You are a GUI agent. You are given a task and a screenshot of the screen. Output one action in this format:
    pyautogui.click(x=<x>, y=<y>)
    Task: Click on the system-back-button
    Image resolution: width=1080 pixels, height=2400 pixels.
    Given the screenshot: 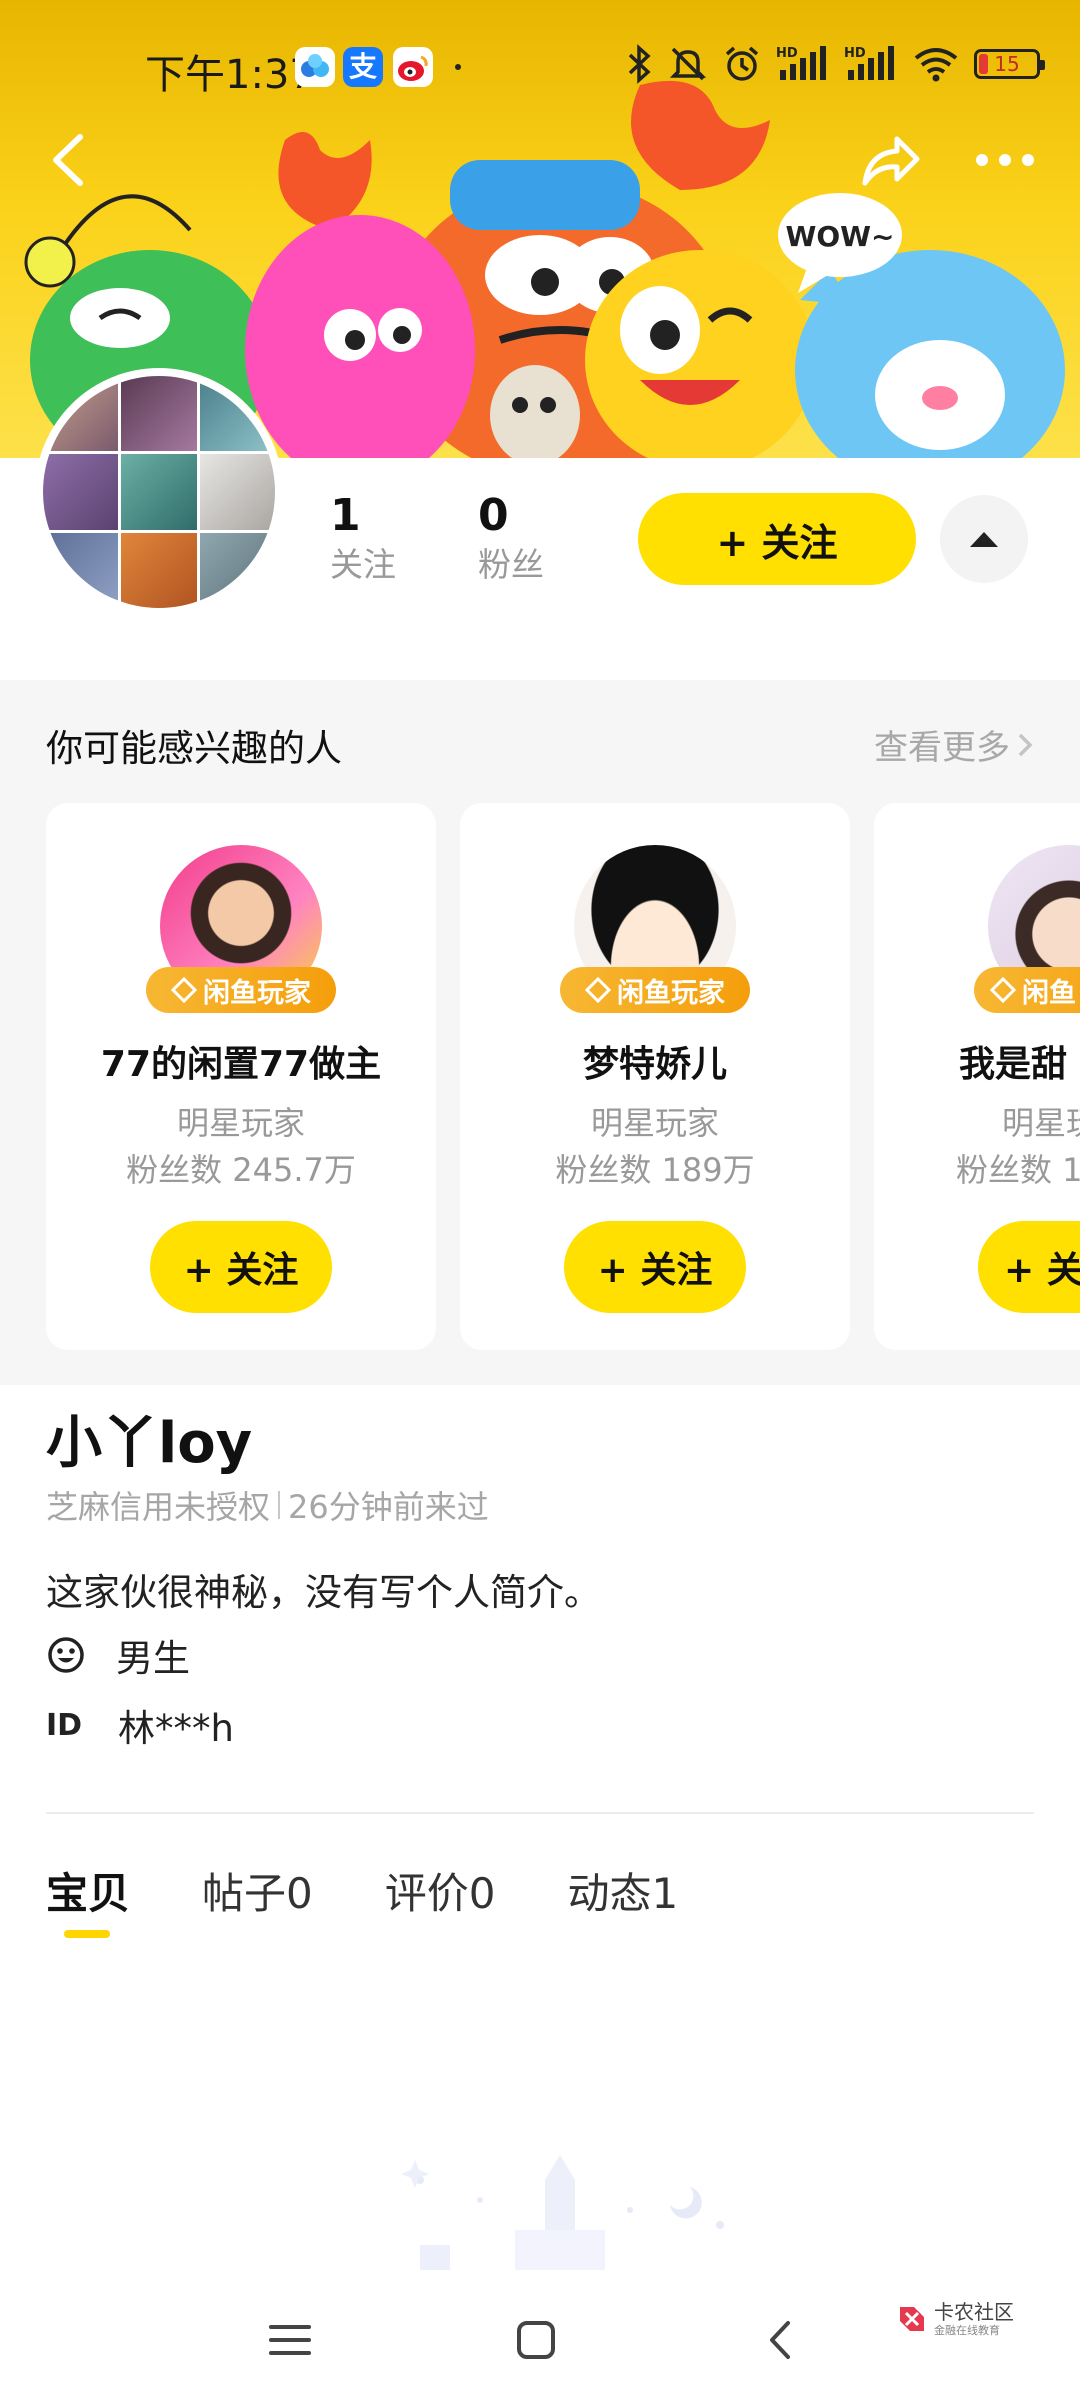 What is the action you would take?
    pyautogui.click(x=782, y=2340)
    